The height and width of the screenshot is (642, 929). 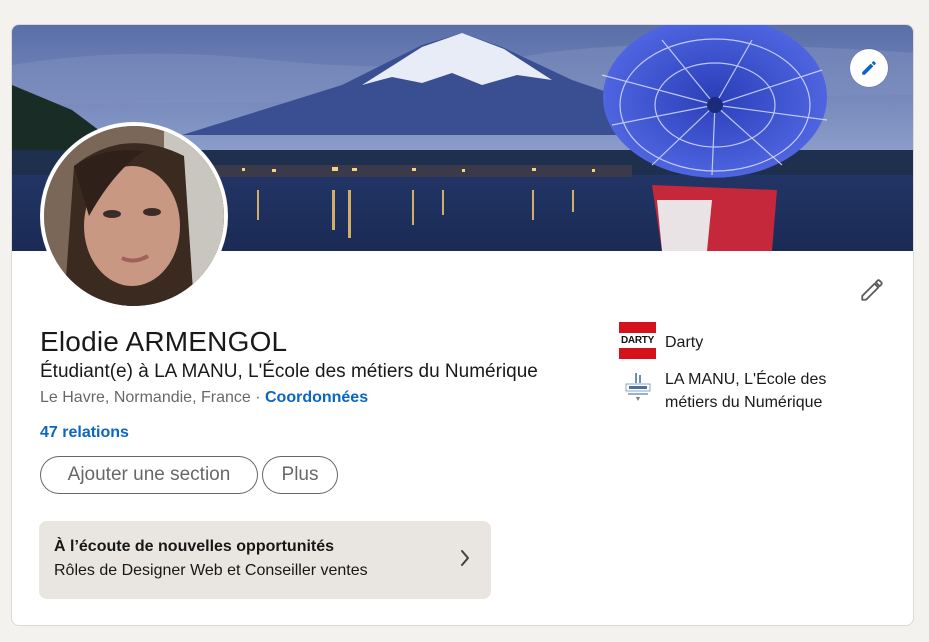 What do you see at coordinates (465, 558) in the screenshot?
I see `chevron-right-icon` at bounding box center [465, 558].